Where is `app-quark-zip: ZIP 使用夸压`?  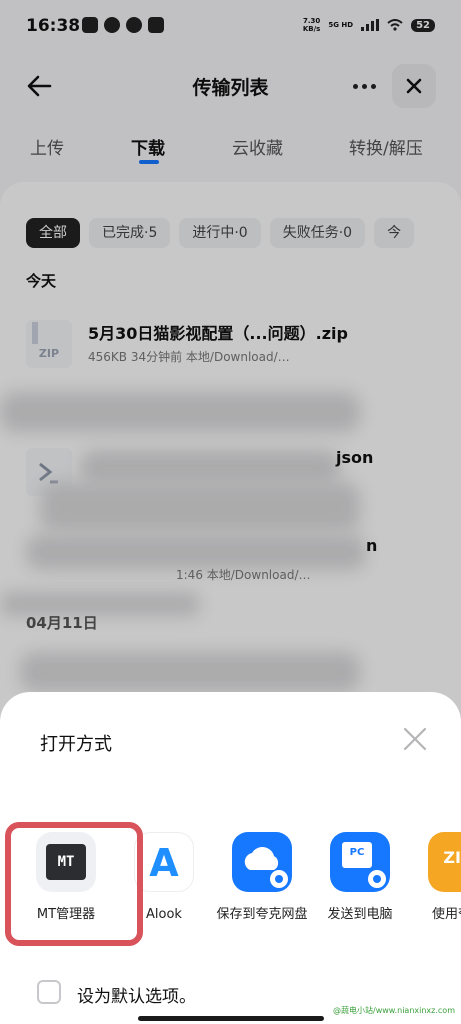
app-quark-zip: ZIP 使用夸压 is located at coordinates (436, 877).